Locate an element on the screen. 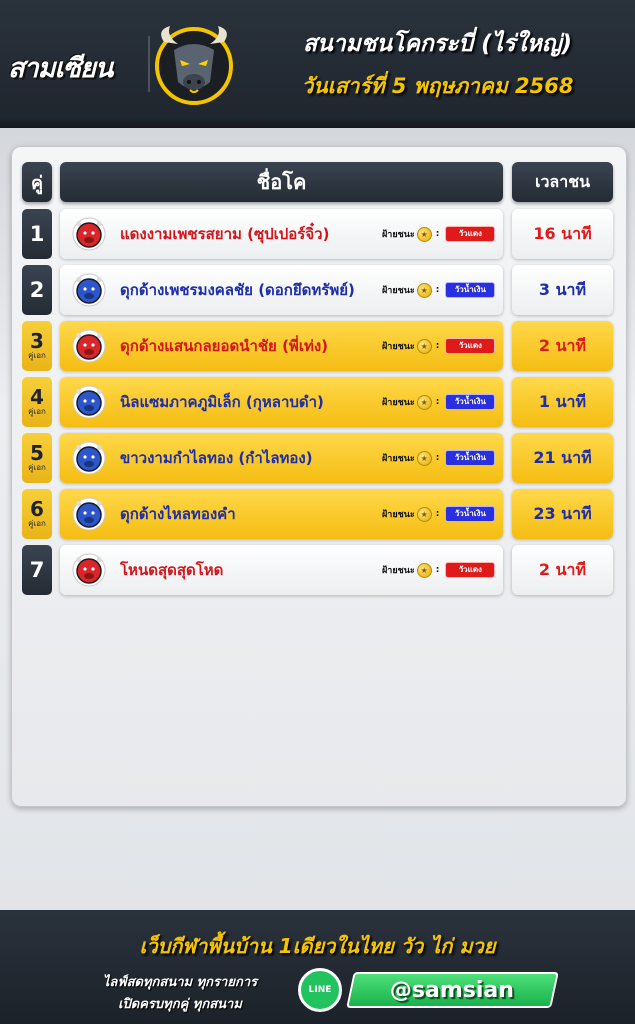 The height and width of the screenshot is (1024, 635). bull-pair-name: โหนดสุดสุดโหด is located at coordinates (172, 570).